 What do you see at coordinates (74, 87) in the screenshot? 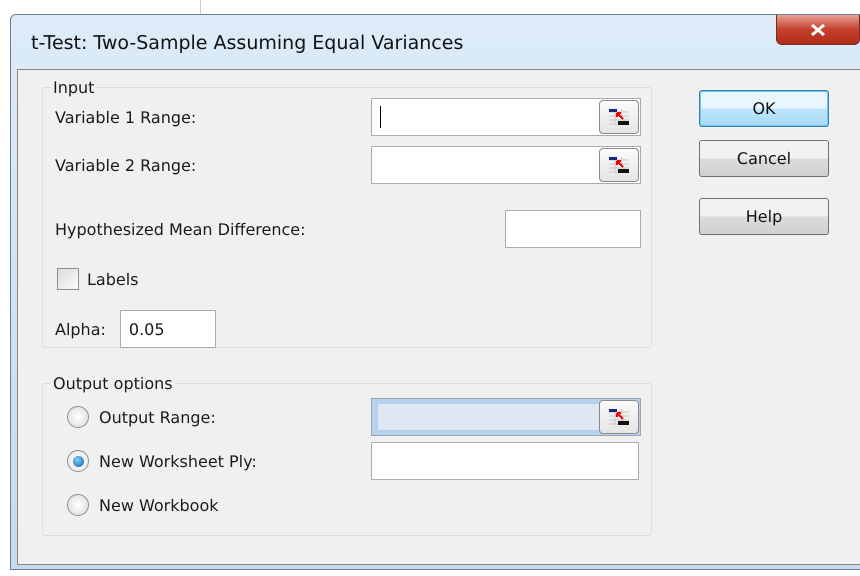
I see `group-title: Input` at bounding box center [74, 87].